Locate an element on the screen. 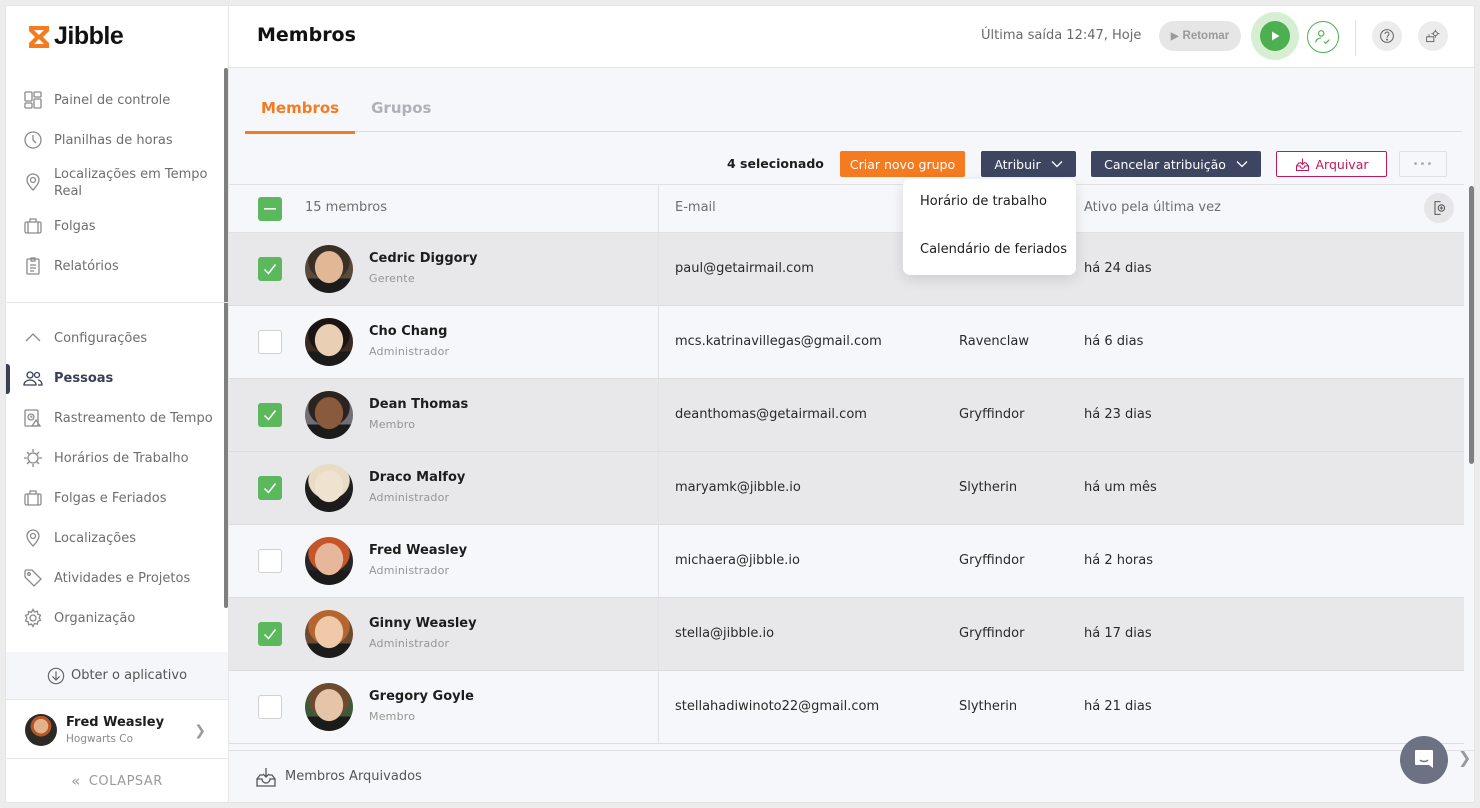  member-email: maryamk@jibble.io is located at coordinates (738, 487).